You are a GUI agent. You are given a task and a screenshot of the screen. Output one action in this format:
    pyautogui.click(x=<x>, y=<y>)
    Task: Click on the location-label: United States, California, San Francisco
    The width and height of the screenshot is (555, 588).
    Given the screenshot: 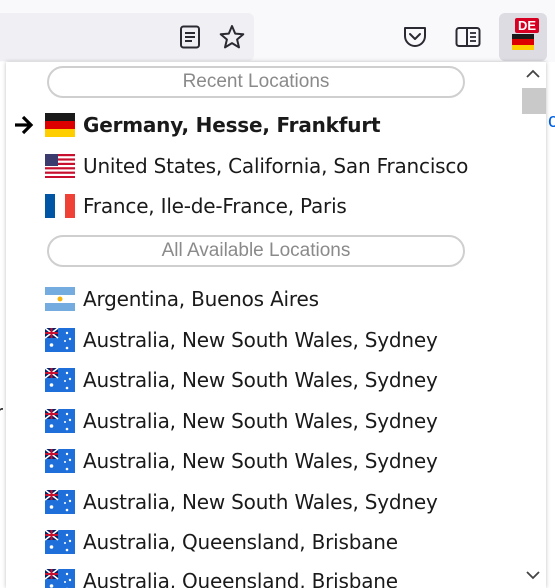 What is the action you would take?
    pyautogui.click(x=276, y=166)
    